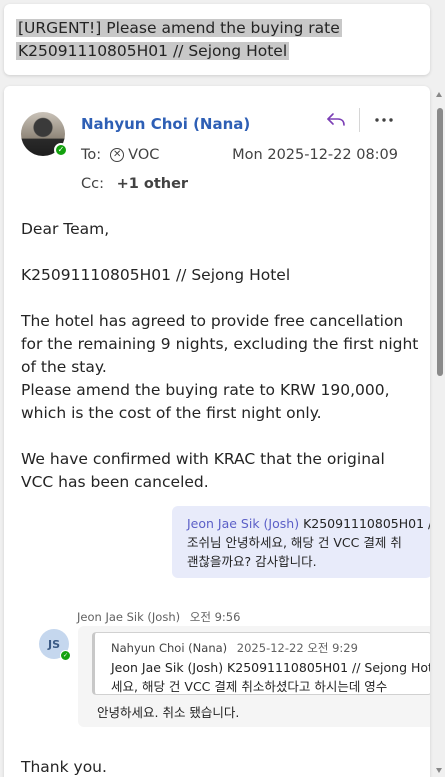  I want to click on body-line: VCC has been canceled., so click(115, 482).